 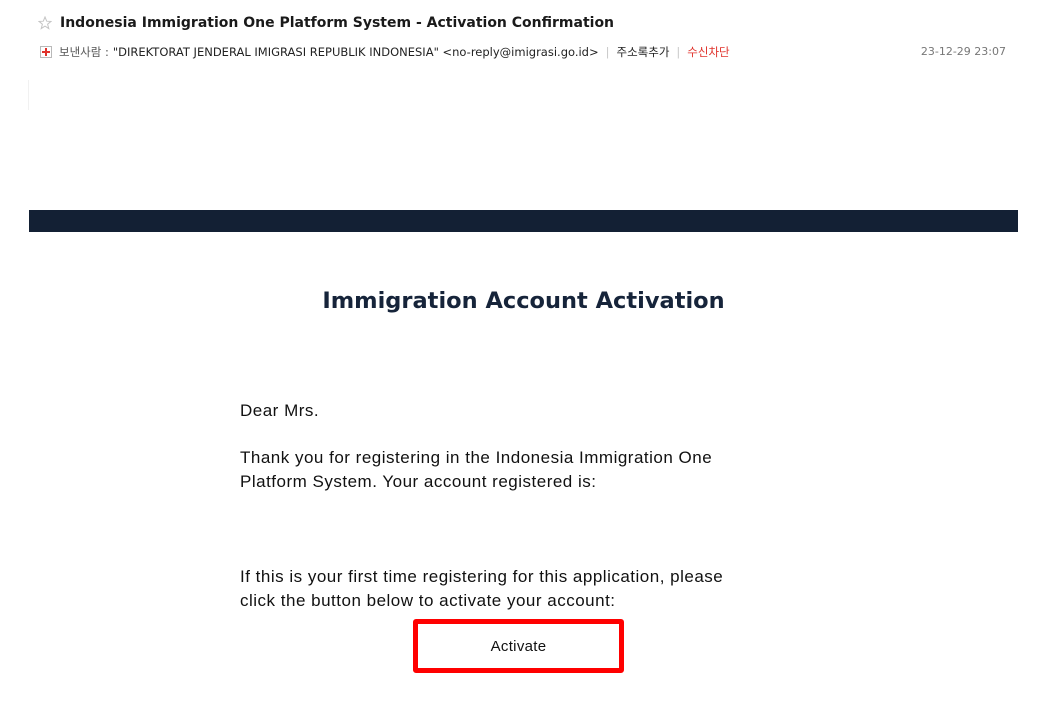 I want to click on sender-label: 보낸사람 :, so click(x=84, y=52).